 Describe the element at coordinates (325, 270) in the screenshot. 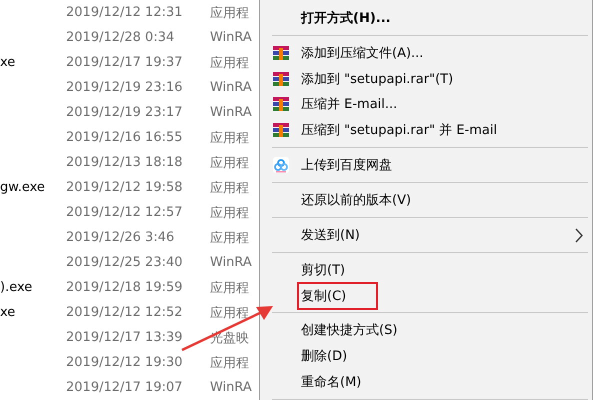

I see `menu-item: 剪切(T)` at that location.